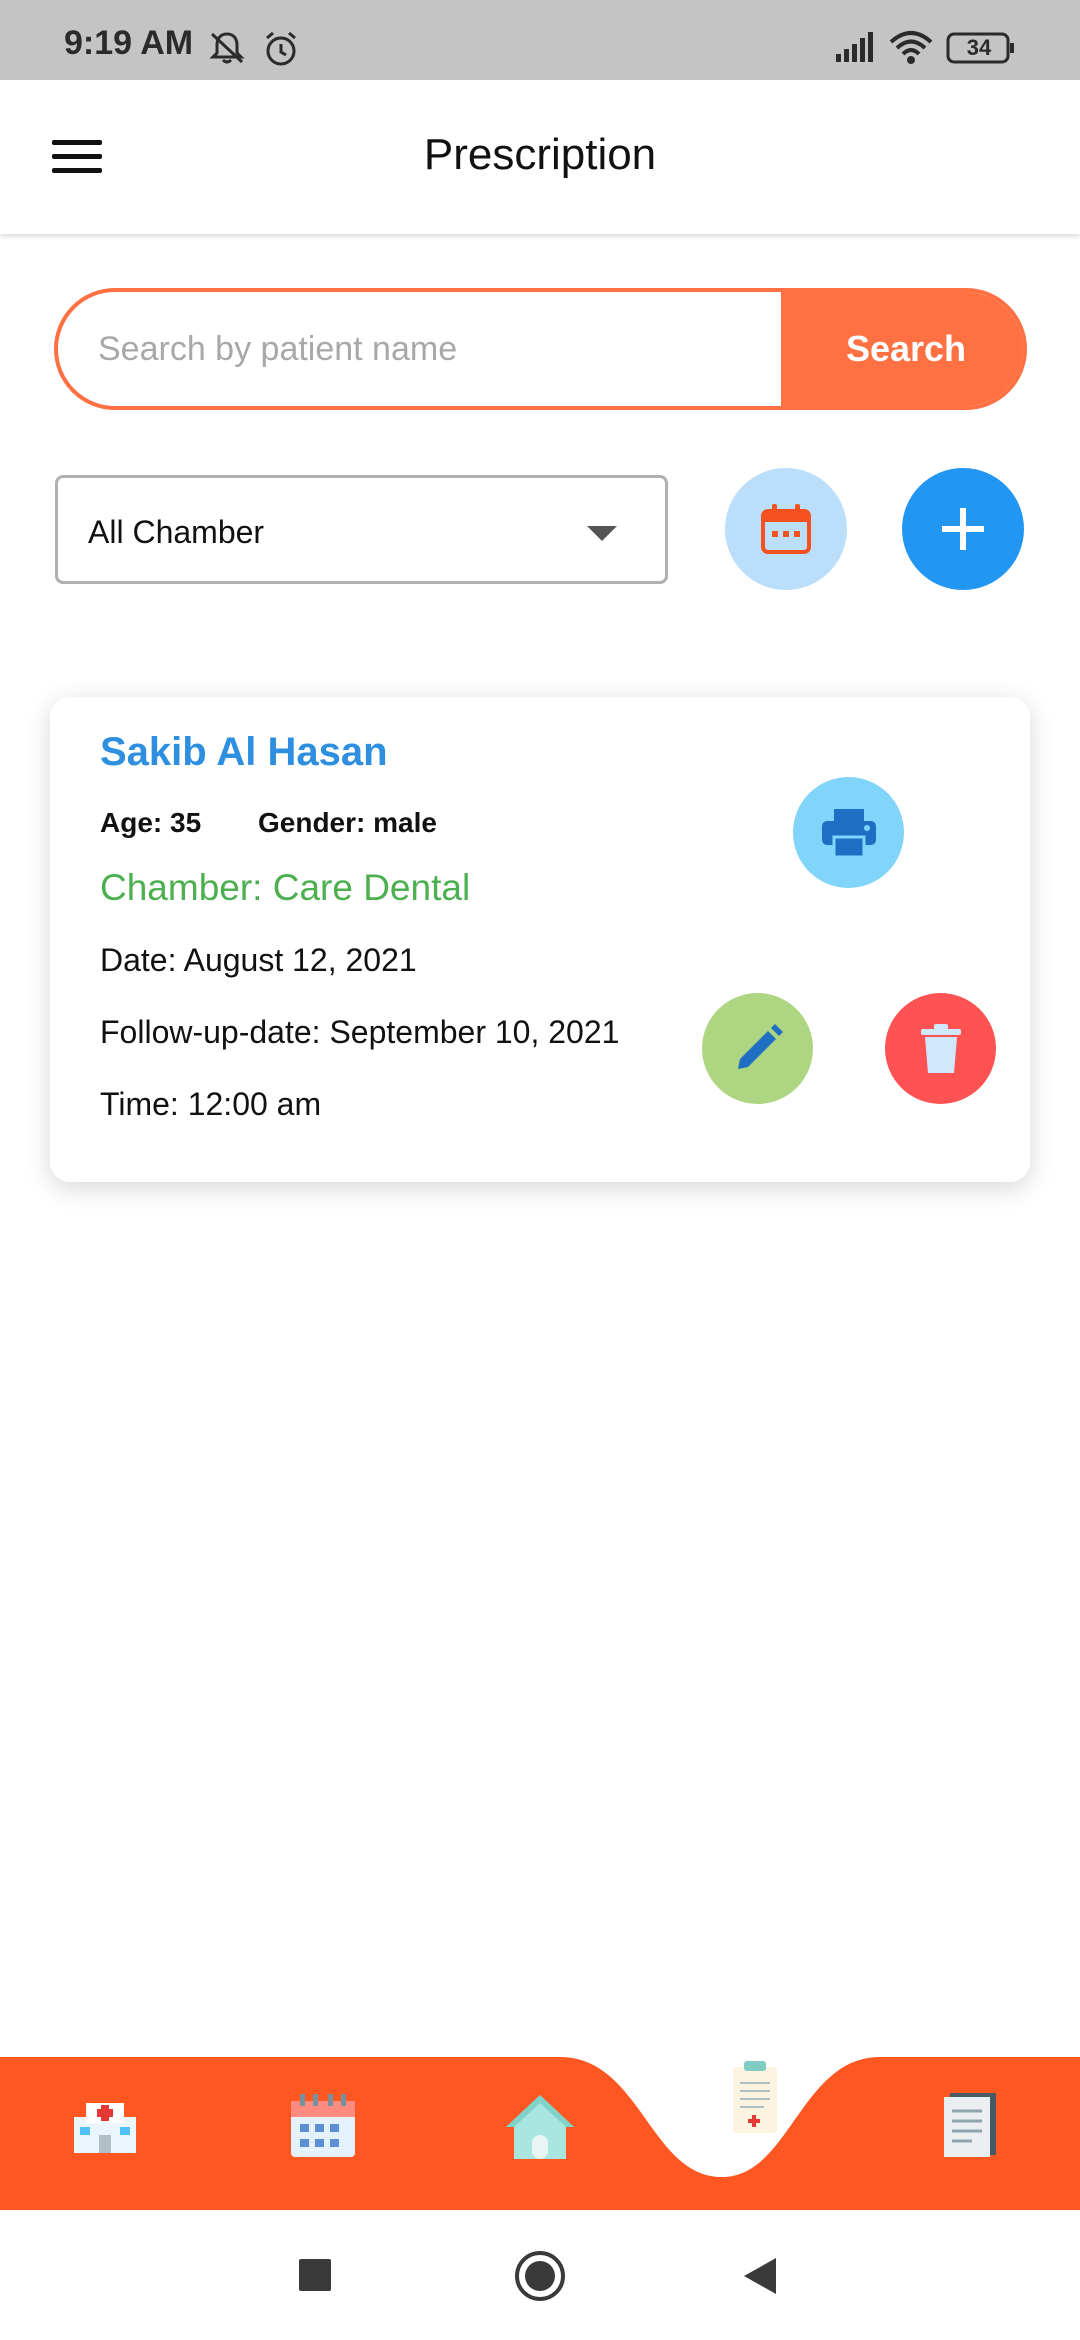 This screenshot has height=2340, width=1080. Describe the element at coordinates (419, 349) in the screenshot. I see `search-input` at that location.